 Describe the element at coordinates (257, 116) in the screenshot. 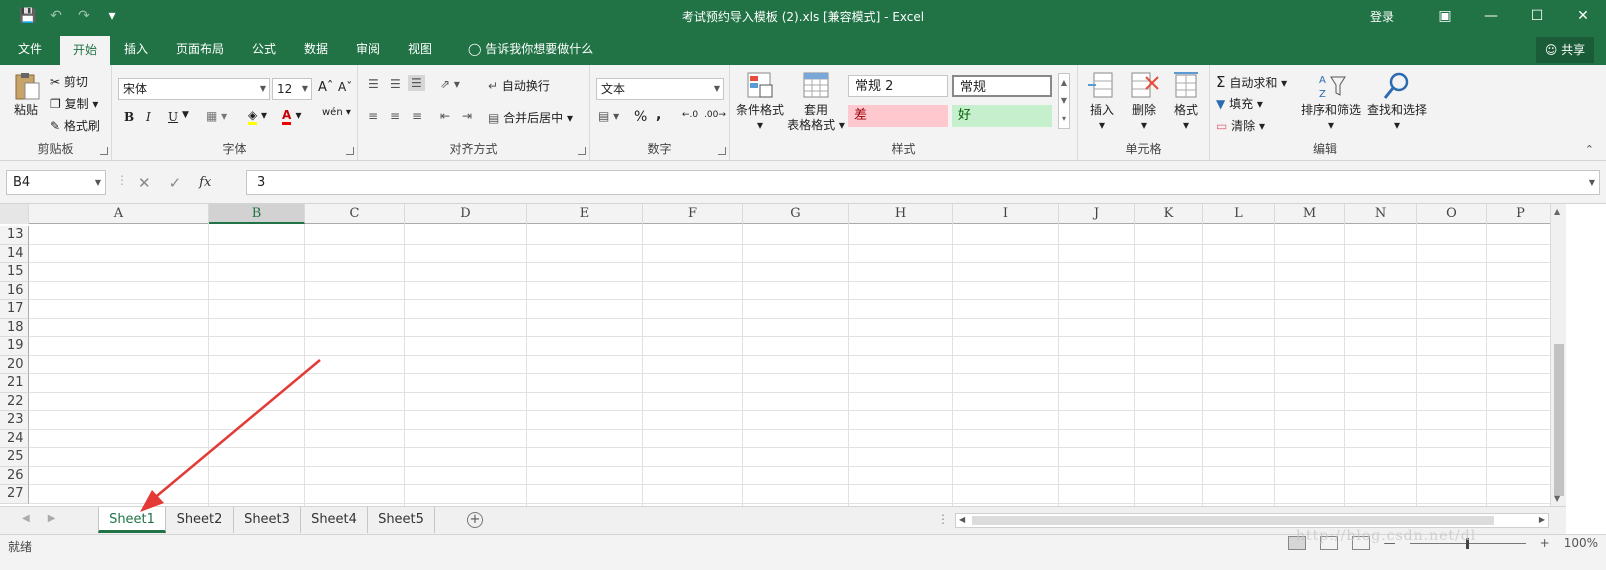

I see `fill-color-icon: ◈ ▾` at that location.